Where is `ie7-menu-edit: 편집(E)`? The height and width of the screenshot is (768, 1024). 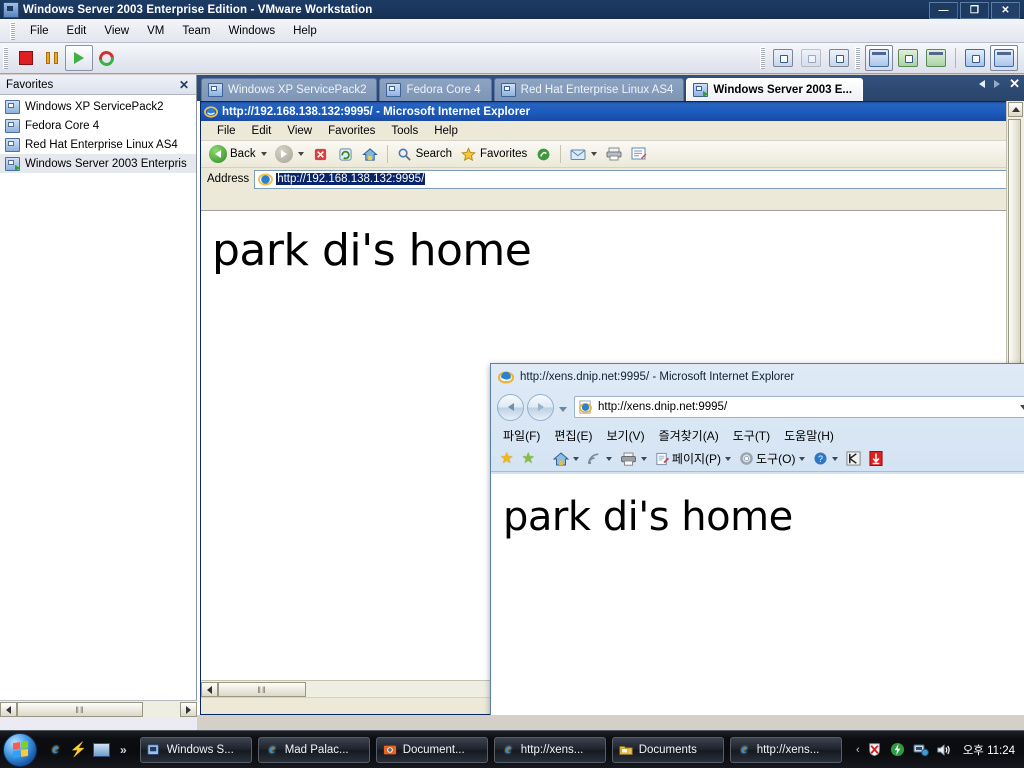 ie7-menu-edit: 편집(E) is located at coordinates (573, 435).